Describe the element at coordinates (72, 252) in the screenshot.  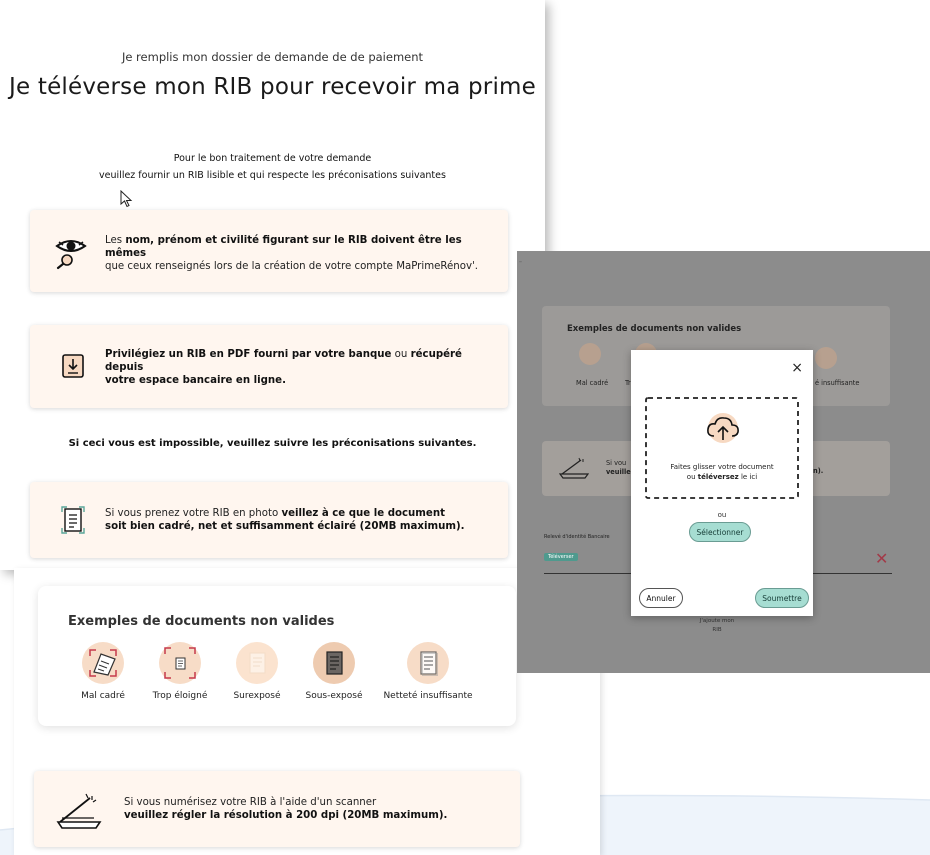
I see `eye-magnifier-icon` at that location.